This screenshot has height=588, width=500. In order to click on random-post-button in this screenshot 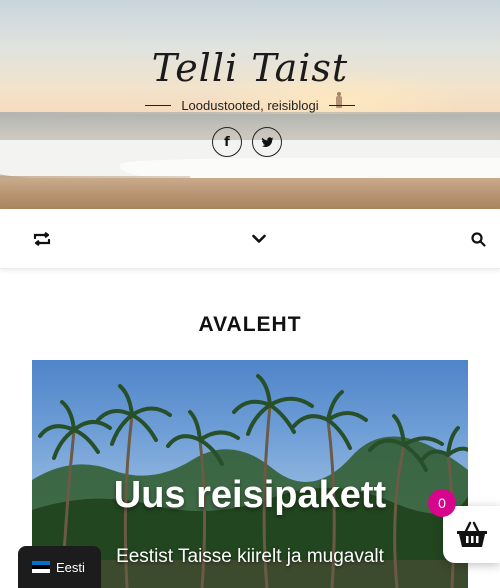, I will do `click(42, 239)`.